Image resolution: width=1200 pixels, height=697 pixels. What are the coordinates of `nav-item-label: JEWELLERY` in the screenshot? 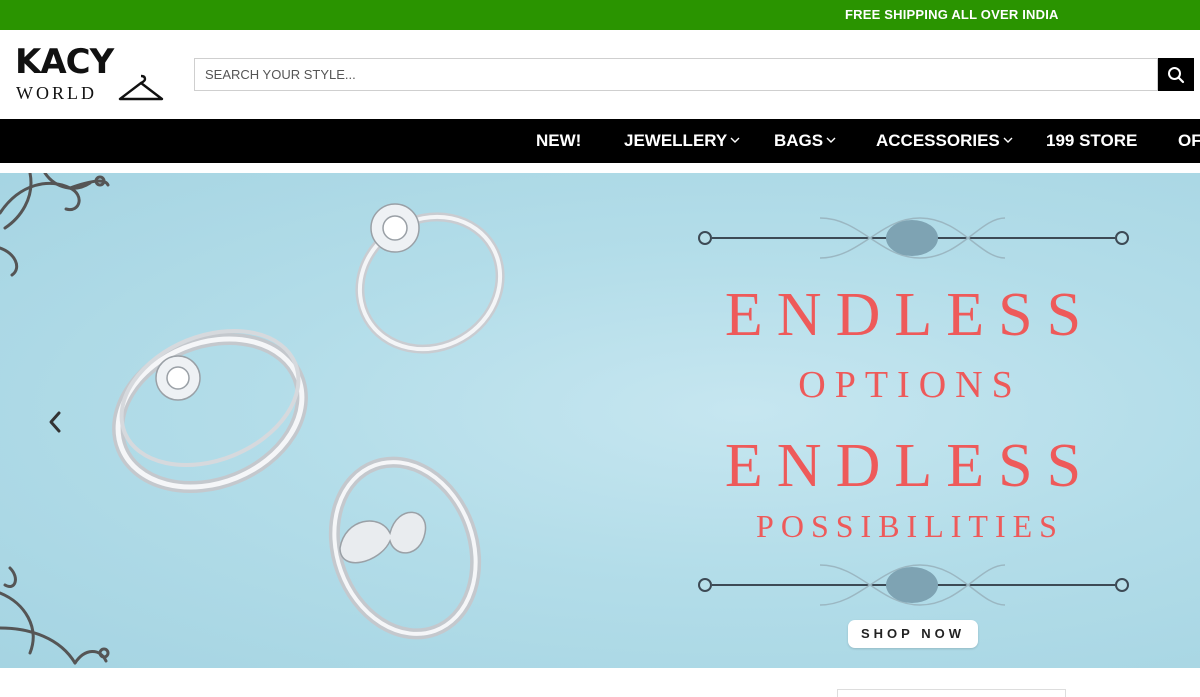 It's located at (676, 140).